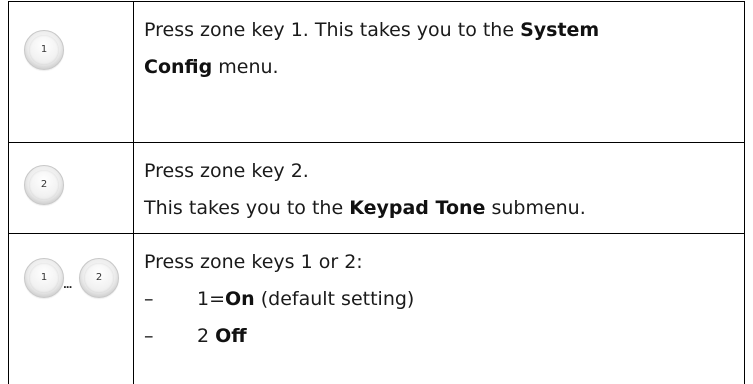 Image resolution: width=753 pixels, height=384 pixels. I want to click on step-3-intro: Press zone keys 1 or 2:, so click(439, 262).